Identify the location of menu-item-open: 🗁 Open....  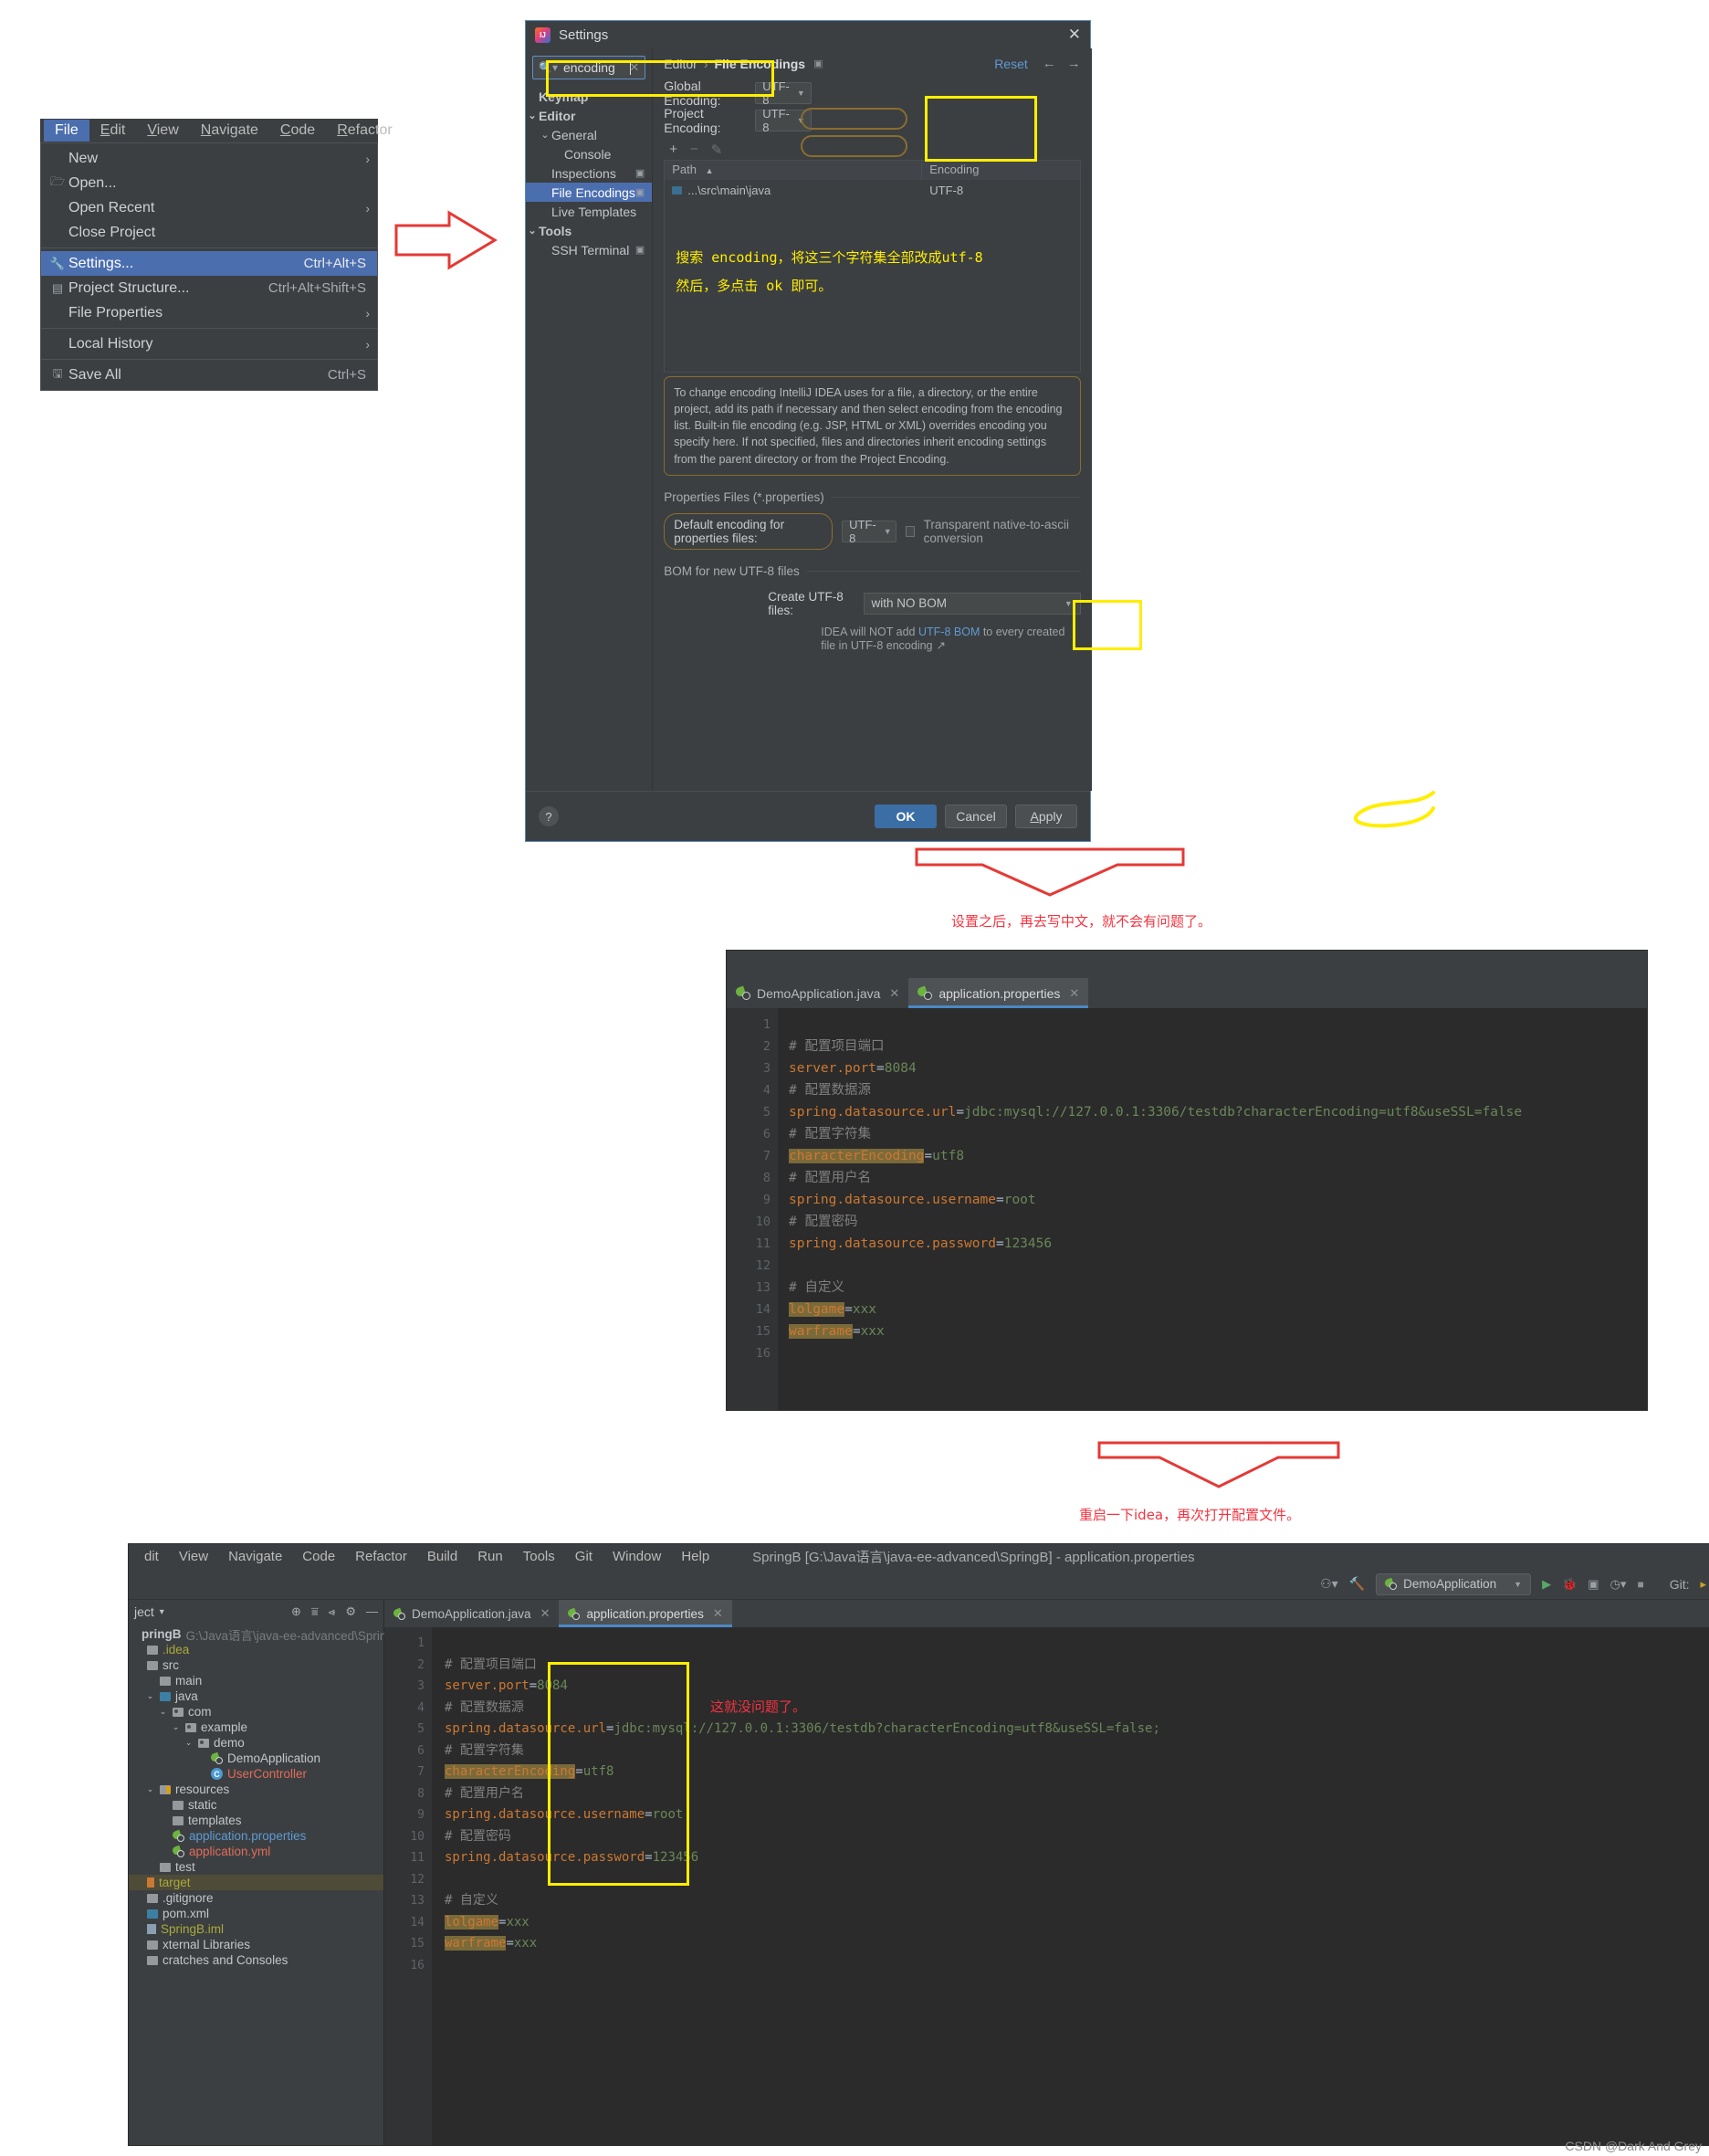
(209, 183).